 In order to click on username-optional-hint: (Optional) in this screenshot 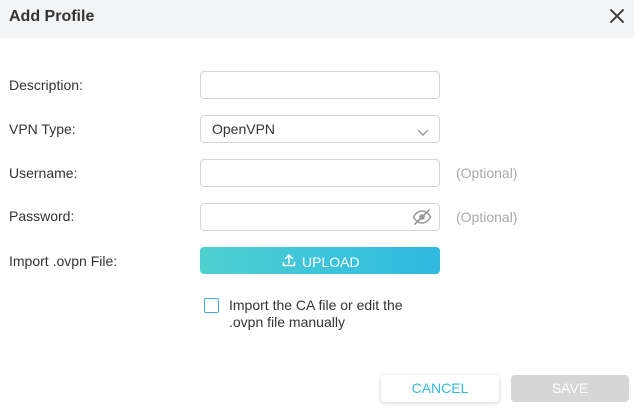, I will do `click(487, 173)`.